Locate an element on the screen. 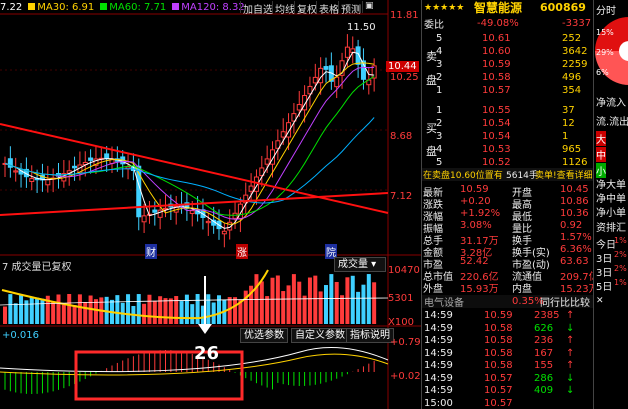 The width and height of the screenshot is (628, 409). industry-pct: 0.35% is located at coordinates (528, 301).